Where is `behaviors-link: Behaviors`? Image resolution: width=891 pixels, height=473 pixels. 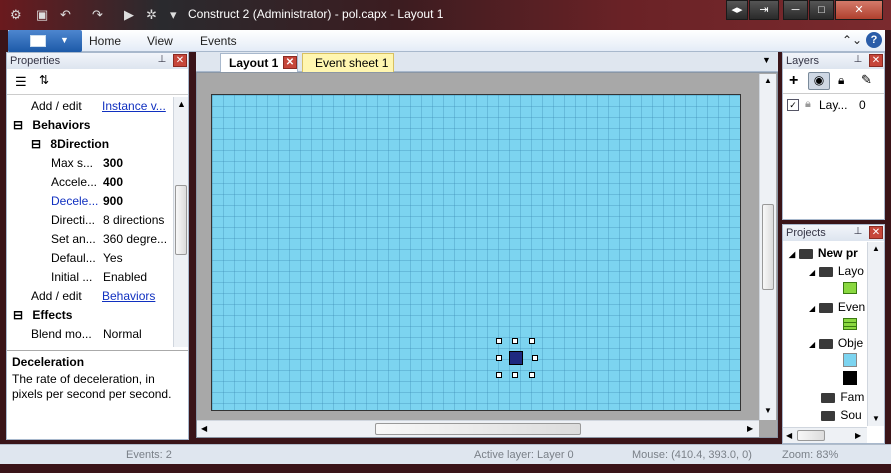
behaviors-link: Behaviors is located at coordinates (128, 296).